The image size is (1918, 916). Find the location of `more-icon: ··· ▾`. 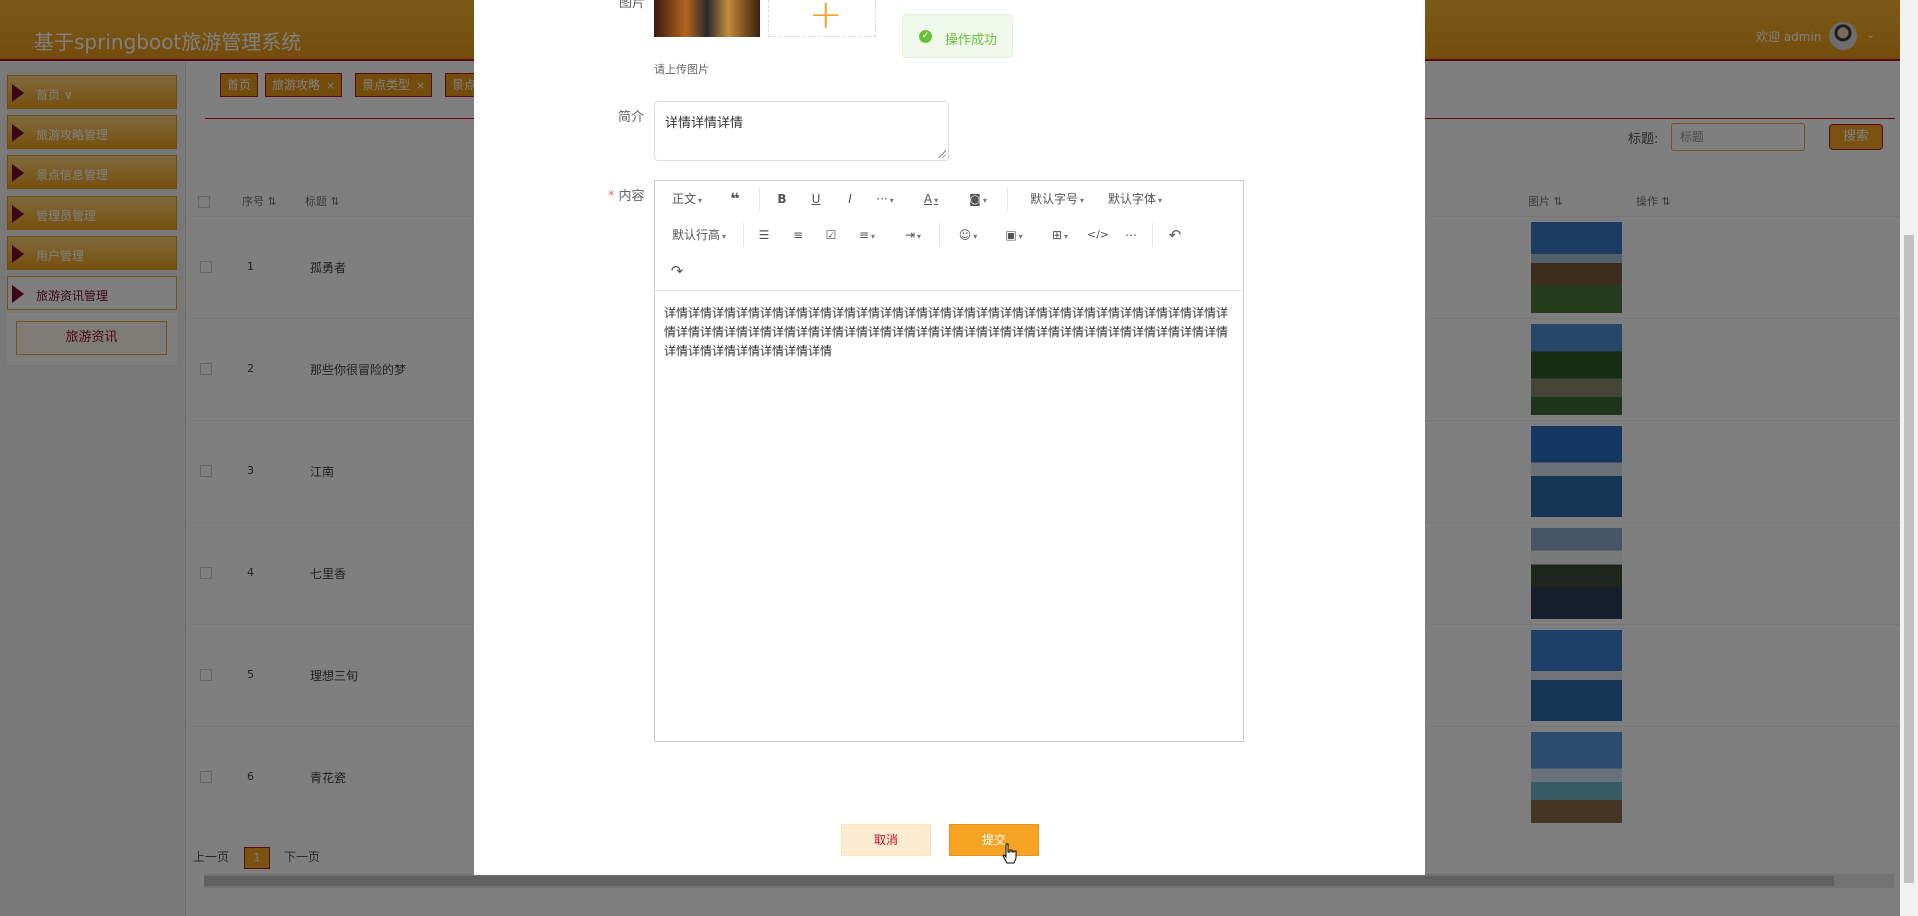

more-icon: ··· ▾ is located at coordinates (885, 199).